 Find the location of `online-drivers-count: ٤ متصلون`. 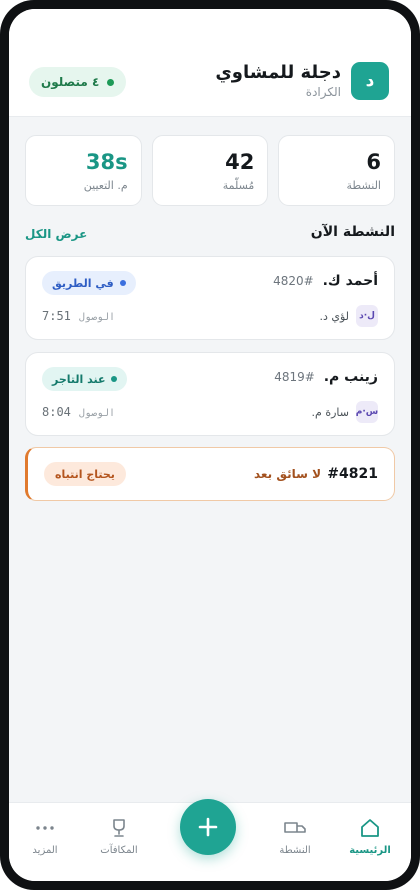

online-drivers-count: ٤ متصلون is located at coordinates (70, 82).